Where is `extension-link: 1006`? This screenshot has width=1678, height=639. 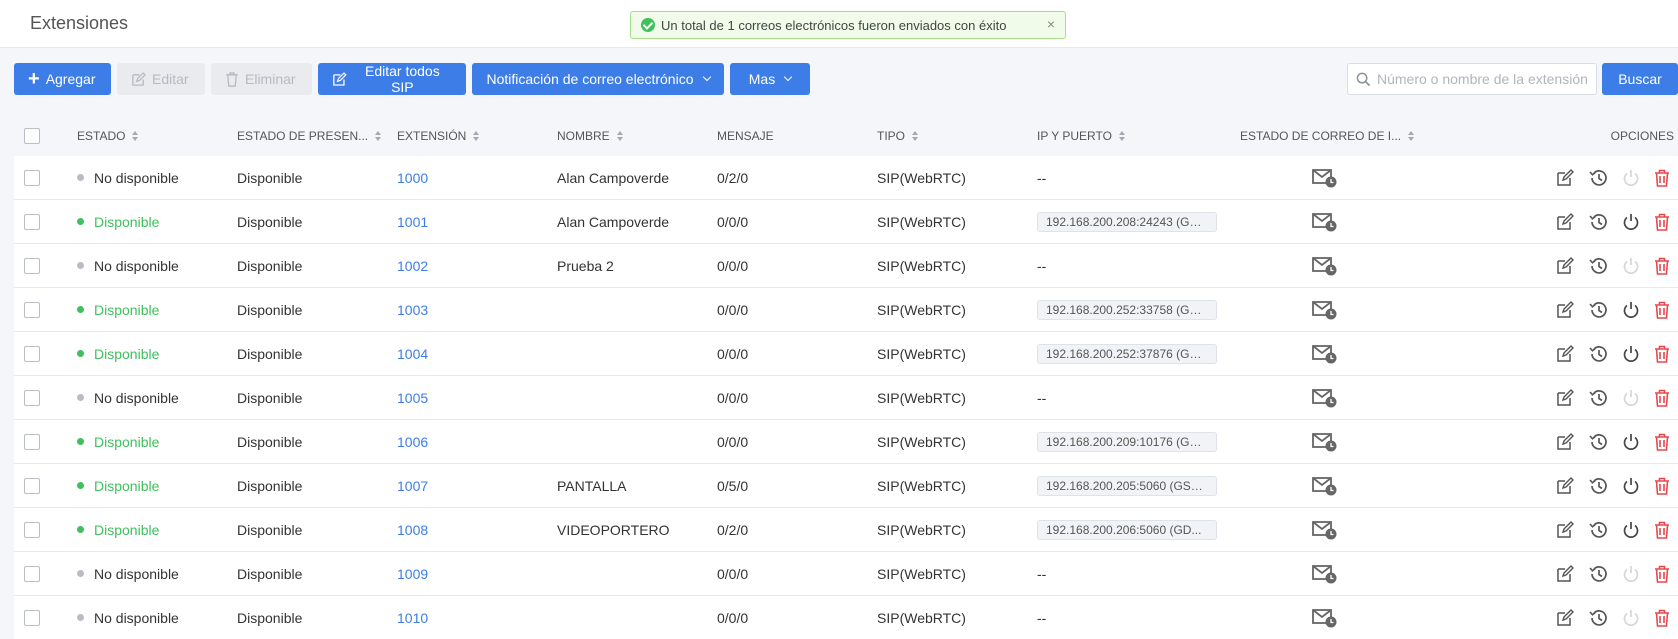
extension-link: 1006 is located at coordinates (412, 442).